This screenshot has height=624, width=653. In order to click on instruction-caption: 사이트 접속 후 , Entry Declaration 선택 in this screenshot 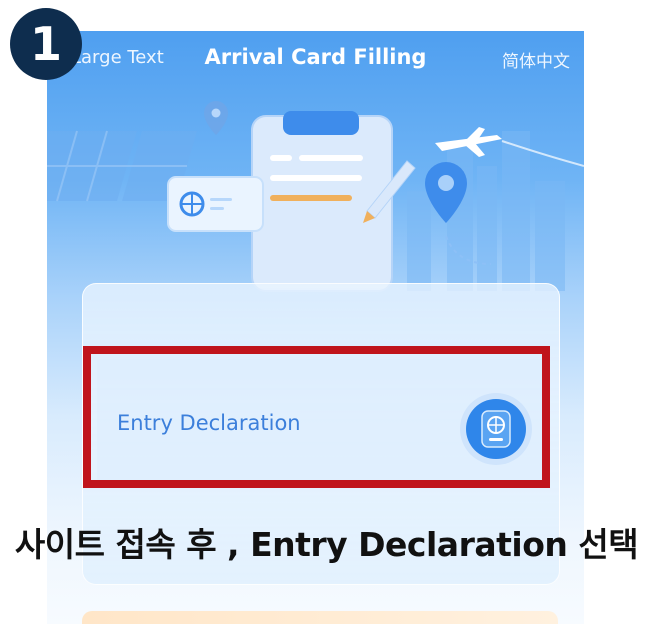, I will do `click(326, 544)`.